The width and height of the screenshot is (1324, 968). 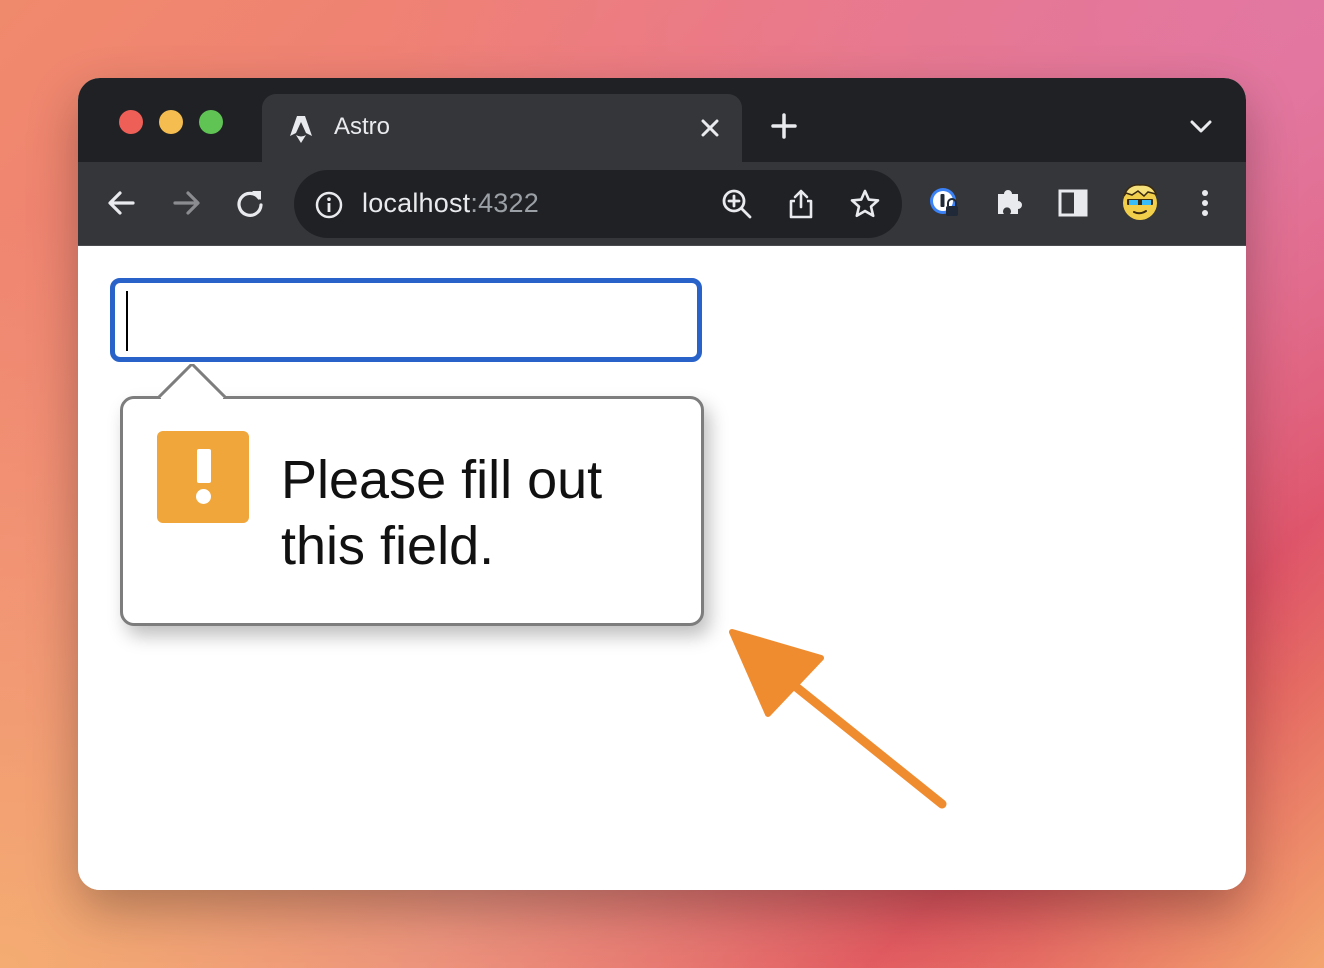 I want to click on puzzle-piece-icon, so click(x=1009, y=201).